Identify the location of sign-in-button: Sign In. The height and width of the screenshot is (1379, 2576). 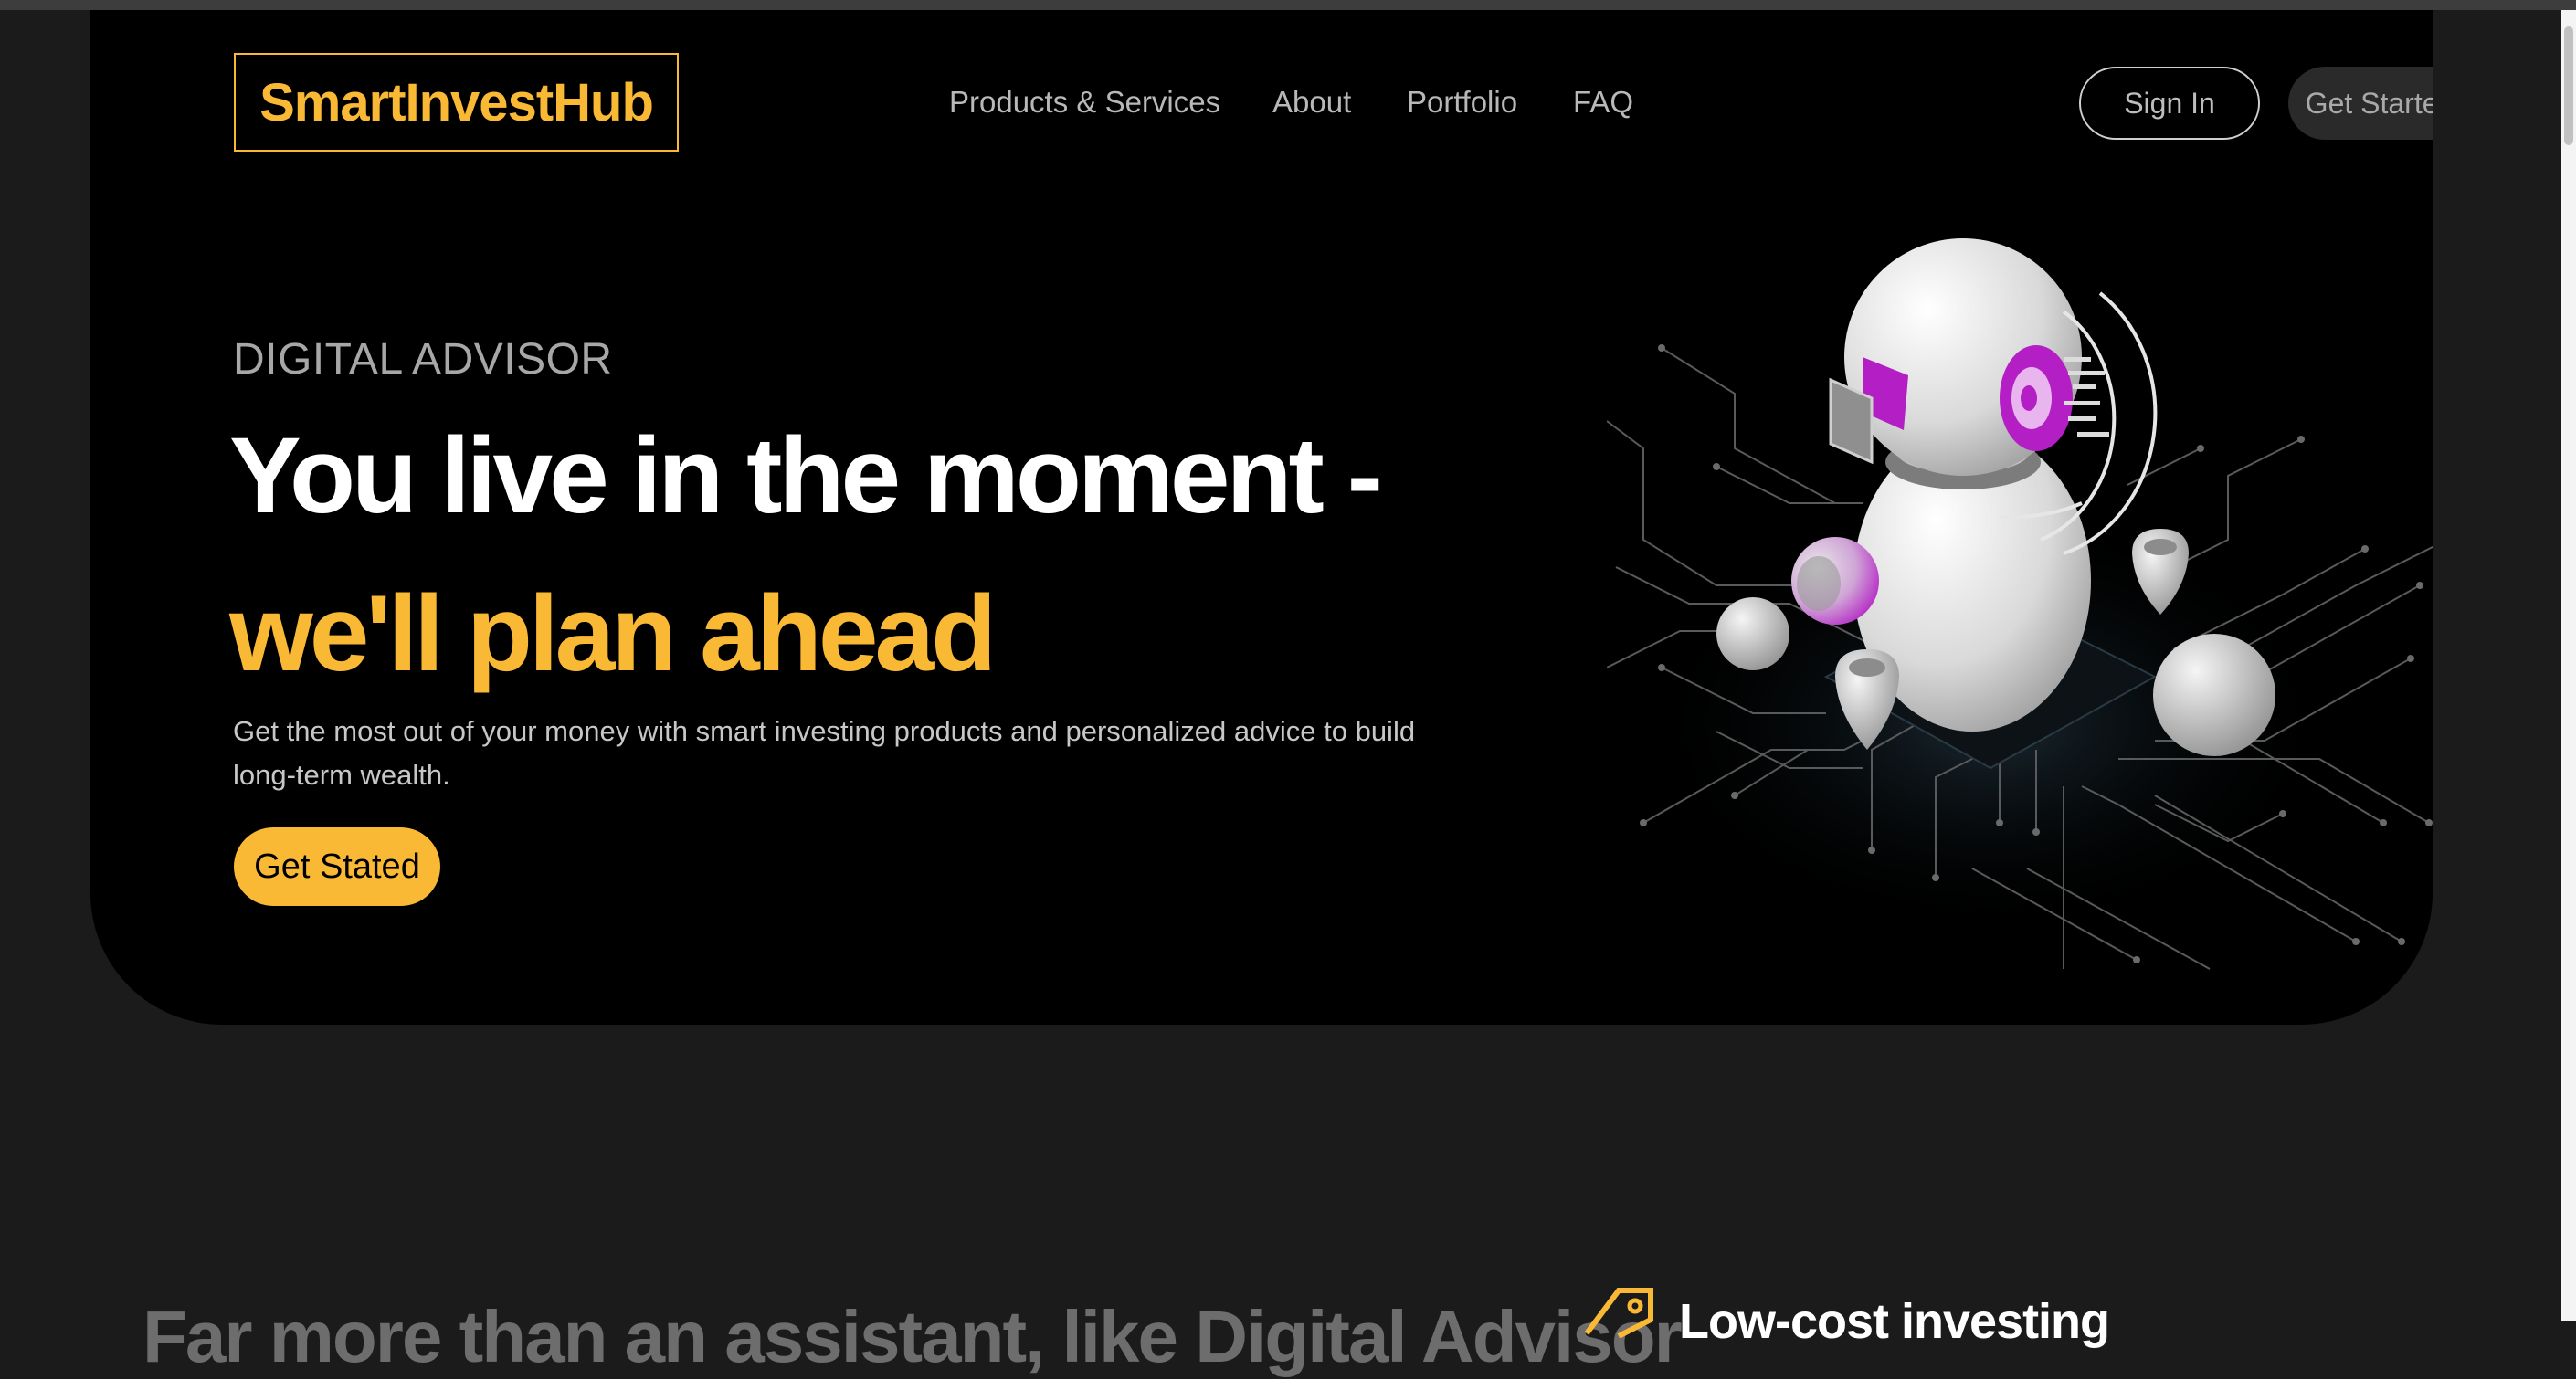
(2169, 103).